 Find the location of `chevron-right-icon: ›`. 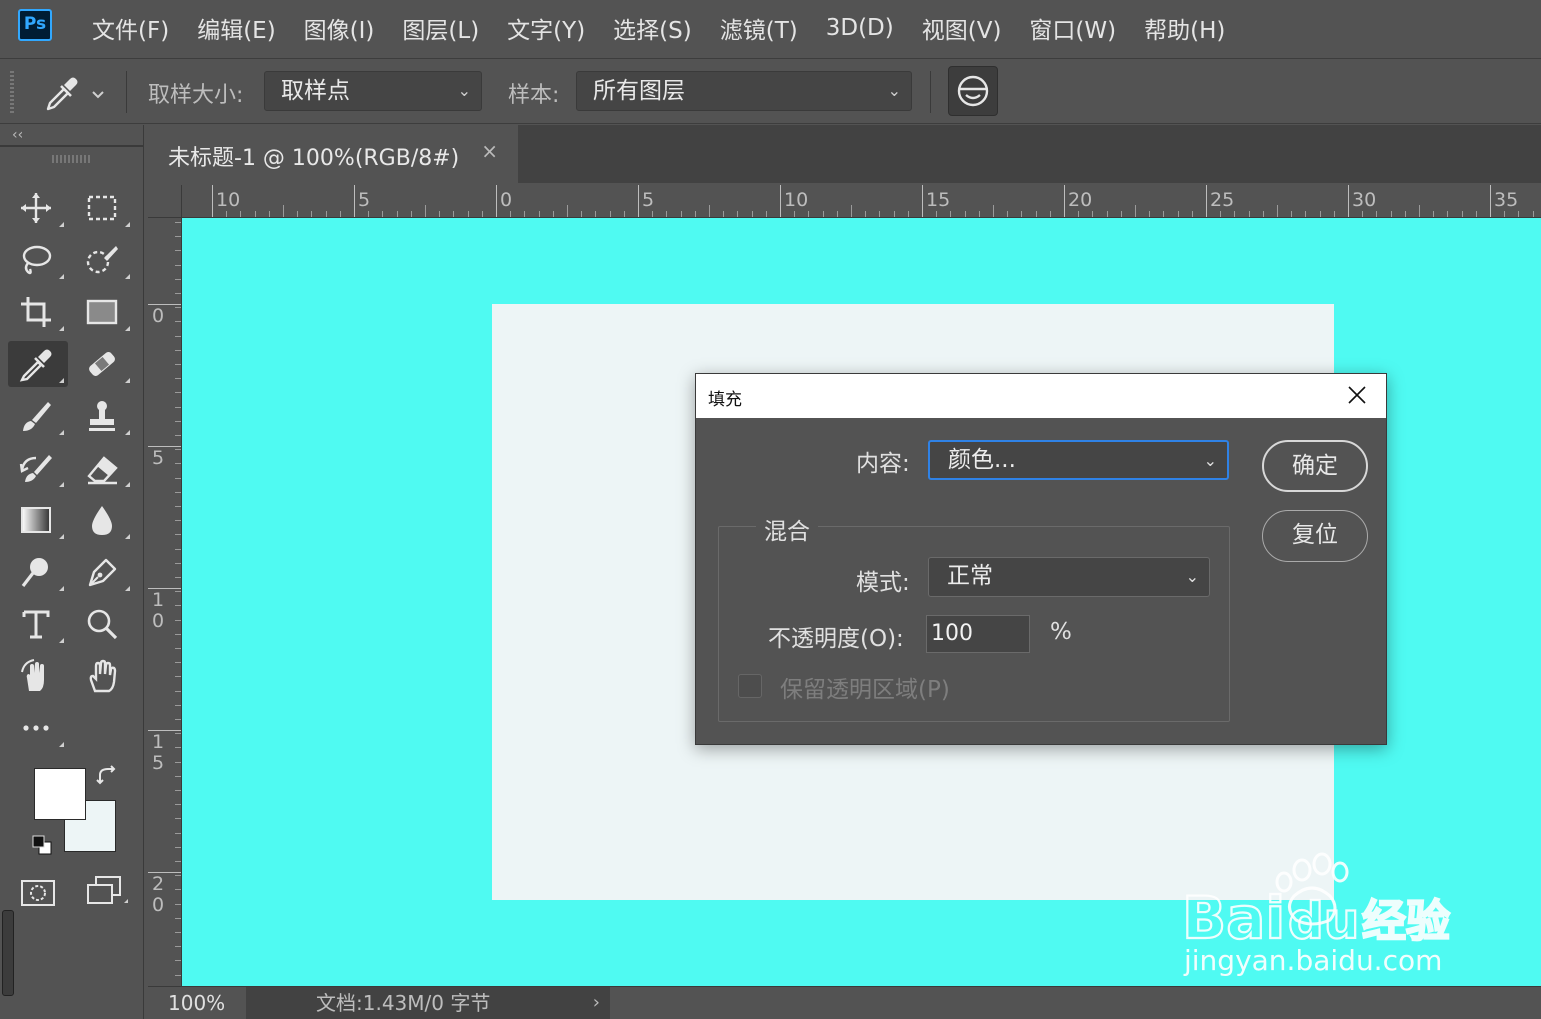

chevron-right-icon: › is located at coordinates (596, 1003).